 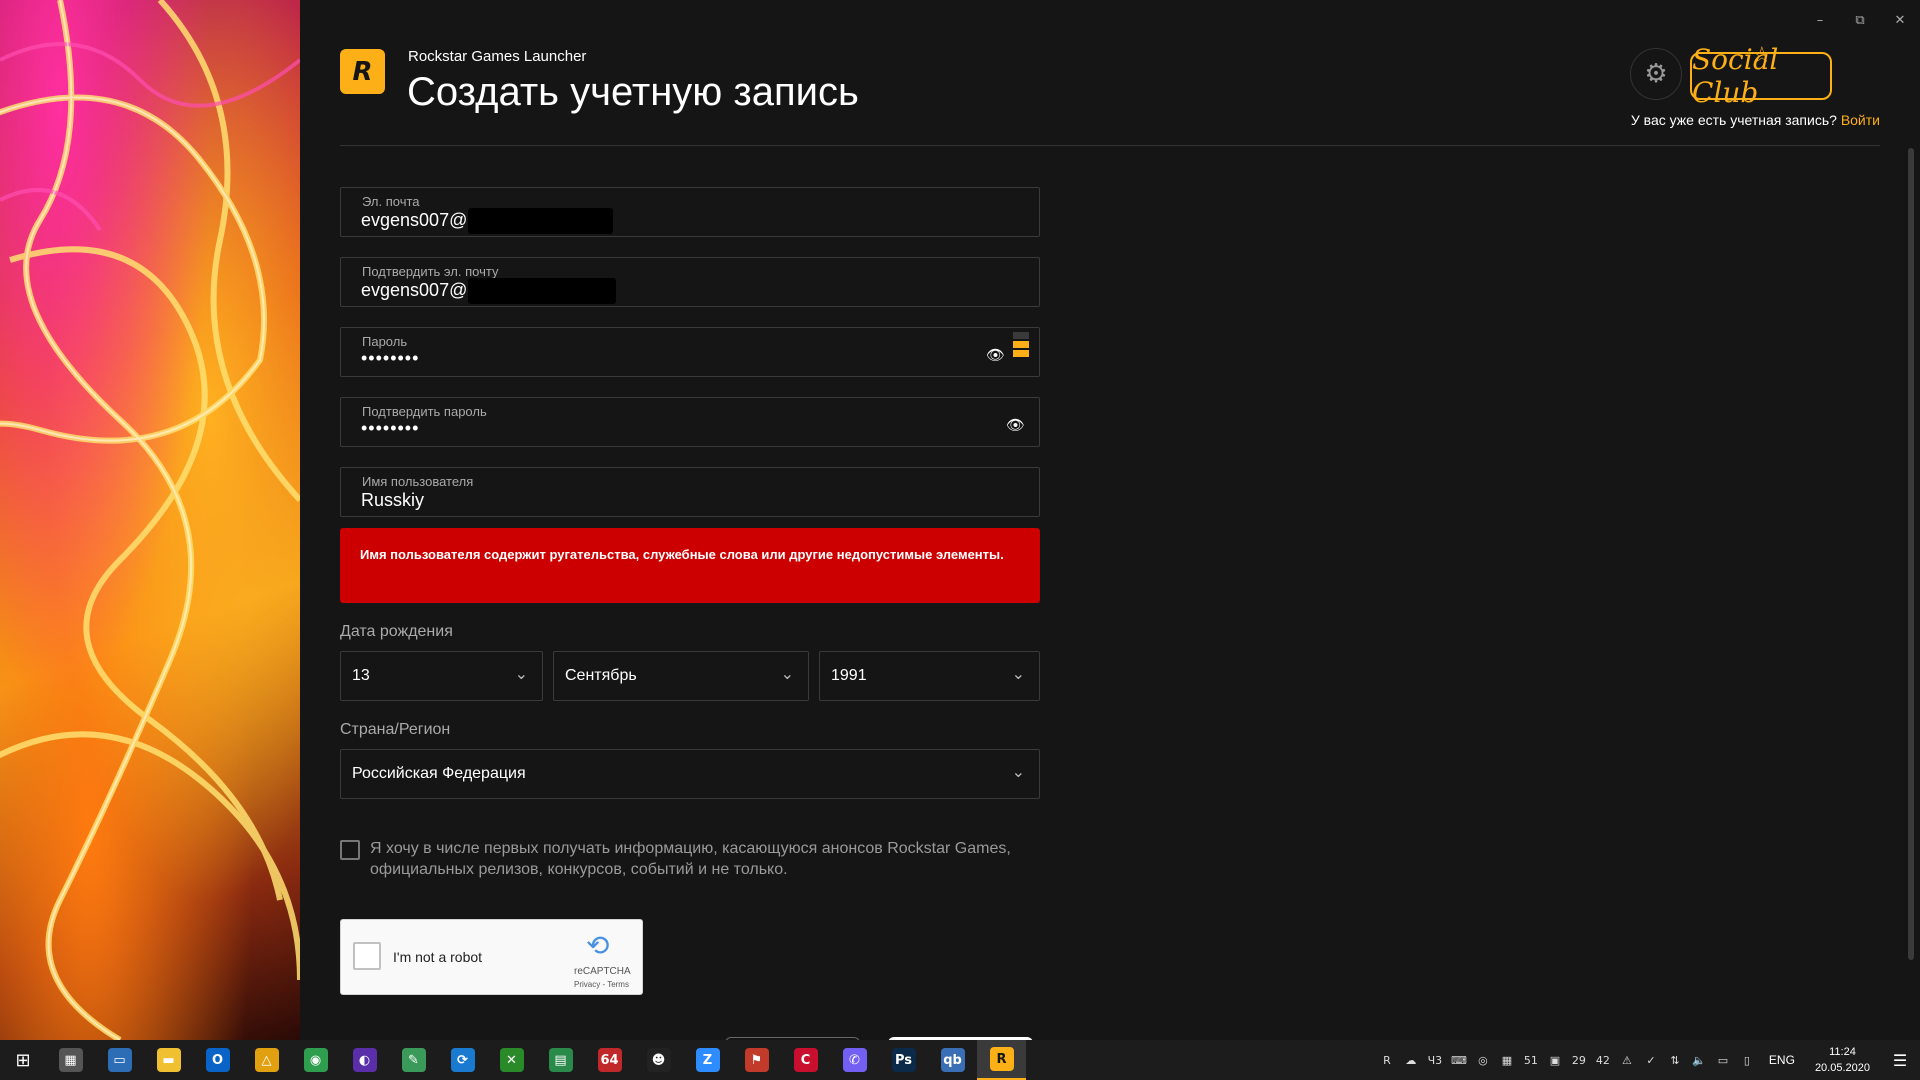 I want to click on tray-icon: ⚠, so click(x=1627, y=1060).